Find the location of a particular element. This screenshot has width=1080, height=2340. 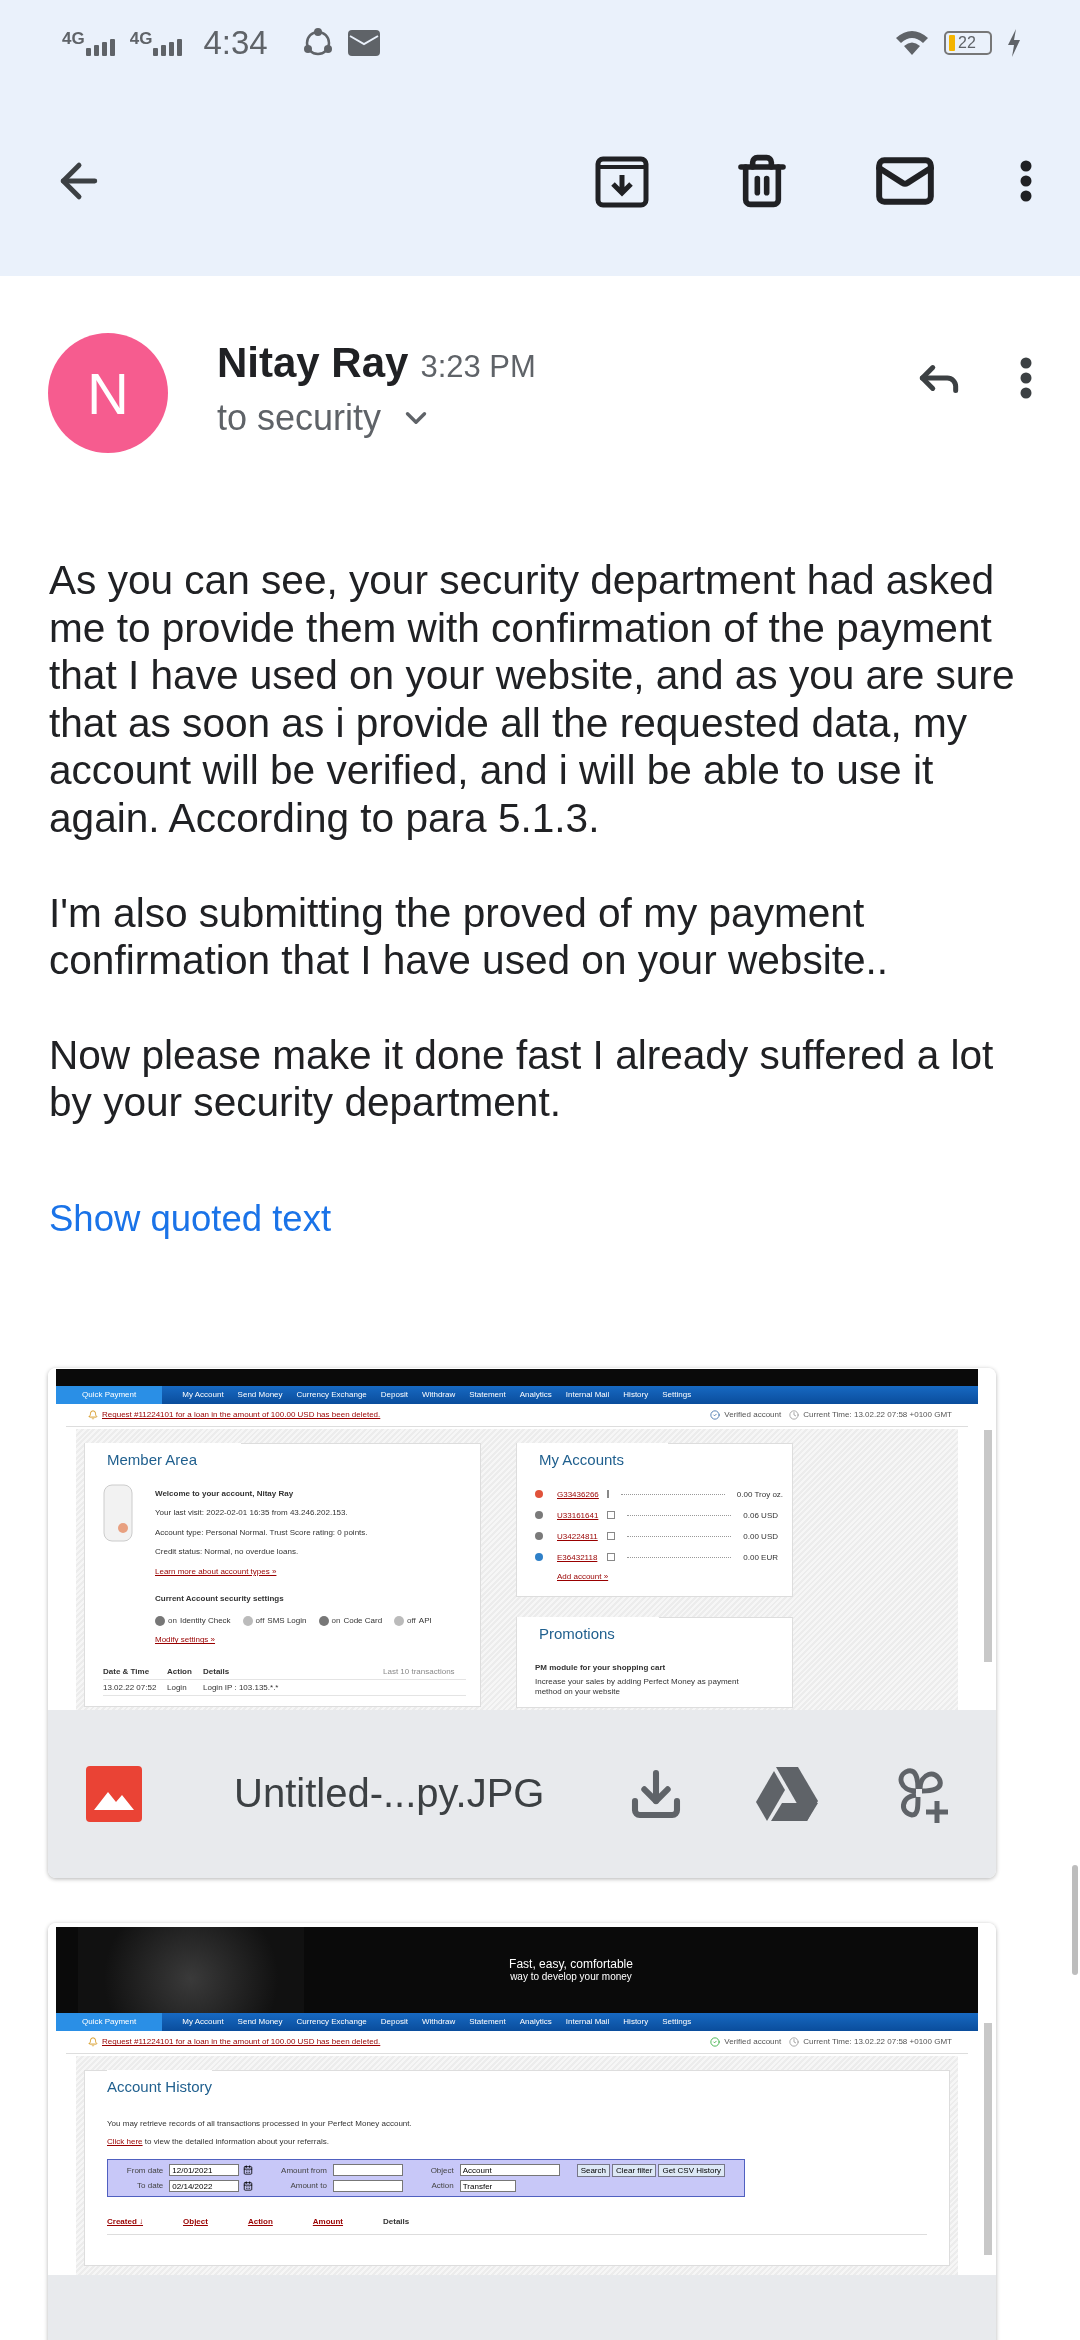

table-note: Last 10 transactions is located at coordinates (419, 1671).